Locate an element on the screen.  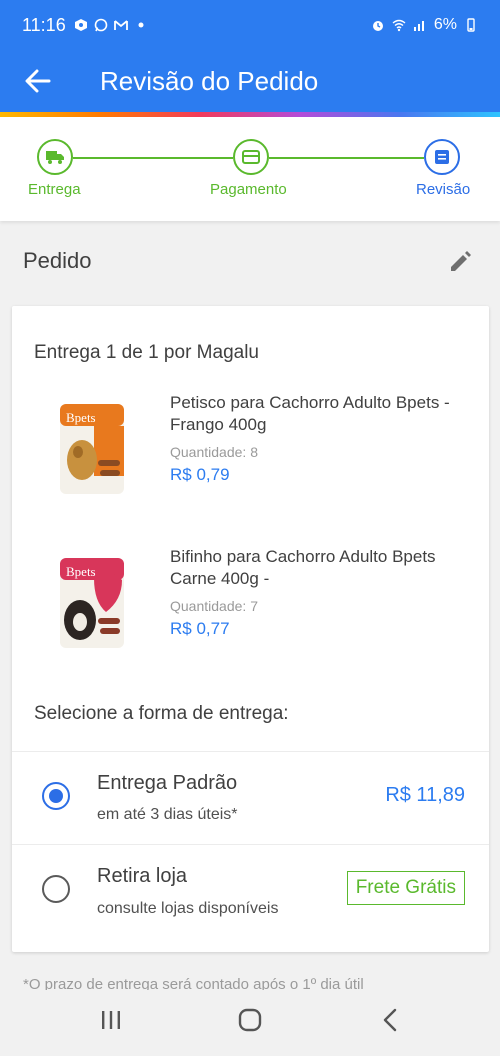
notification-icons is located at coordinates (111, 25).